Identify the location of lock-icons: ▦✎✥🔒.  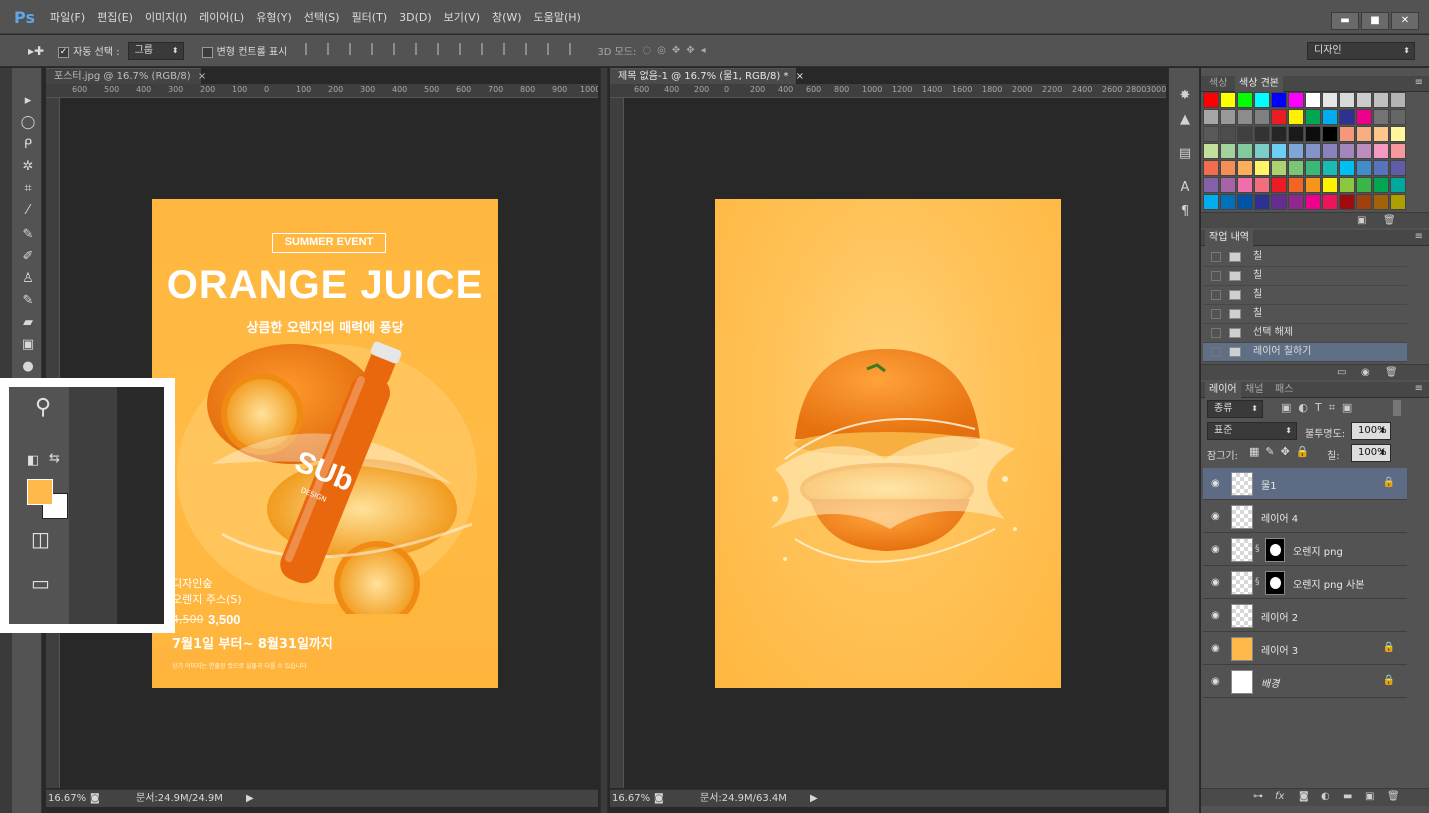
(1282, 451).